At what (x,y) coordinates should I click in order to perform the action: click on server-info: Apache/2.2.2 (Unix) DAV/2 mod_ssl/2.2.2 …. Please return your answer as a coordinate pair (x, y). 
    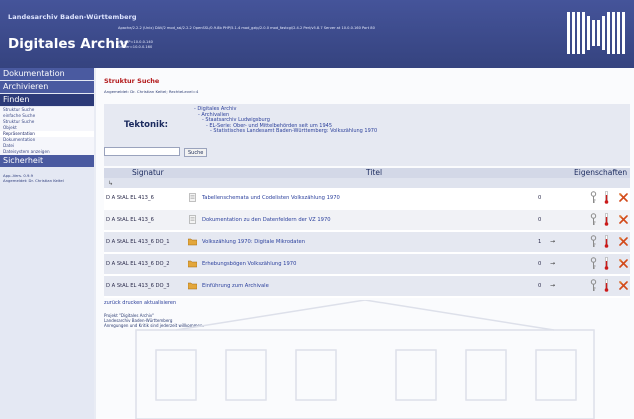
    Looking at the image, I should click on (246, 28).